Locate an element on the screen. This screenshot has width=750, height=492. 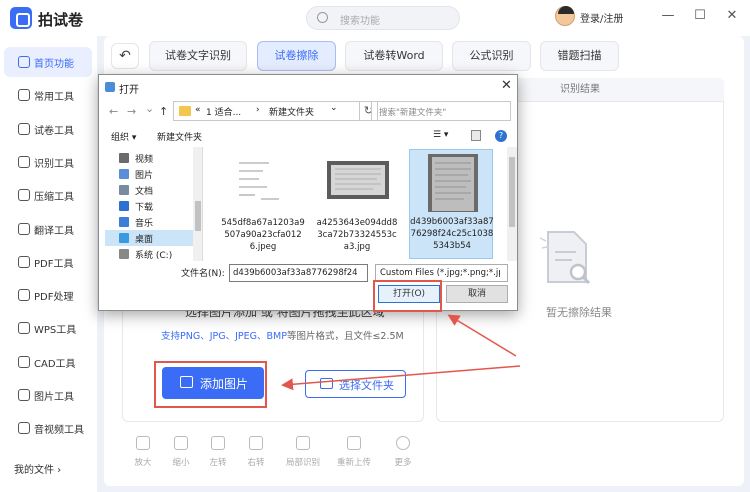
tree-item: 音乐 is located at coordinates (149, 222).